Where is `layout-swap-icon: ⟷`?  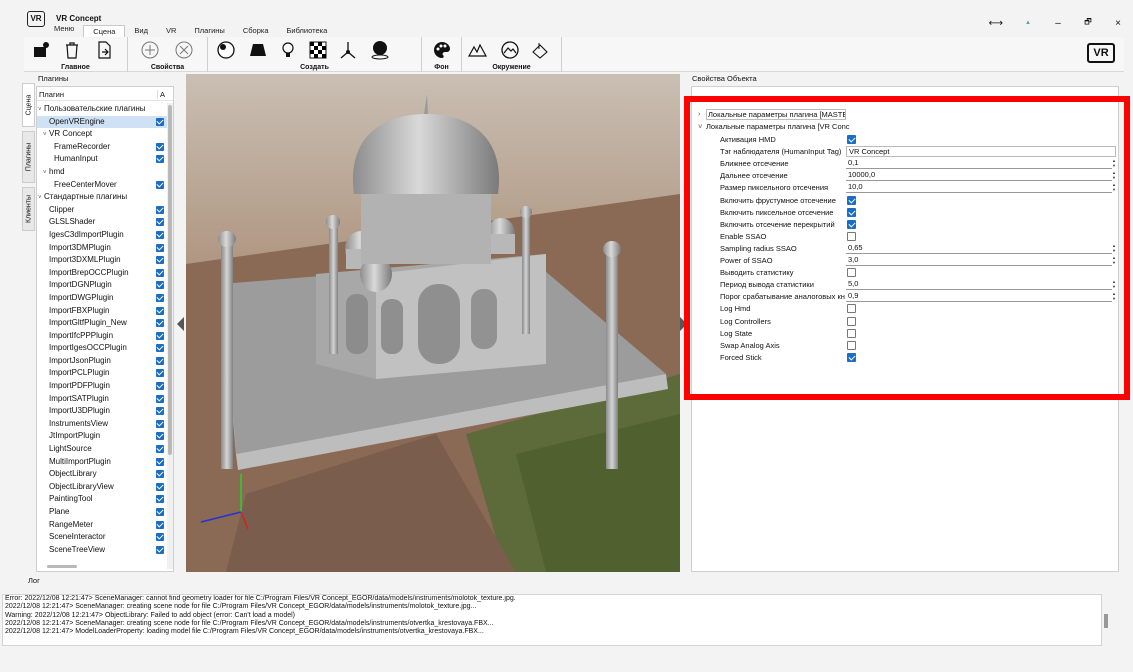
layout-swap-icon: ⟷ is located at coordinates (996, 23).